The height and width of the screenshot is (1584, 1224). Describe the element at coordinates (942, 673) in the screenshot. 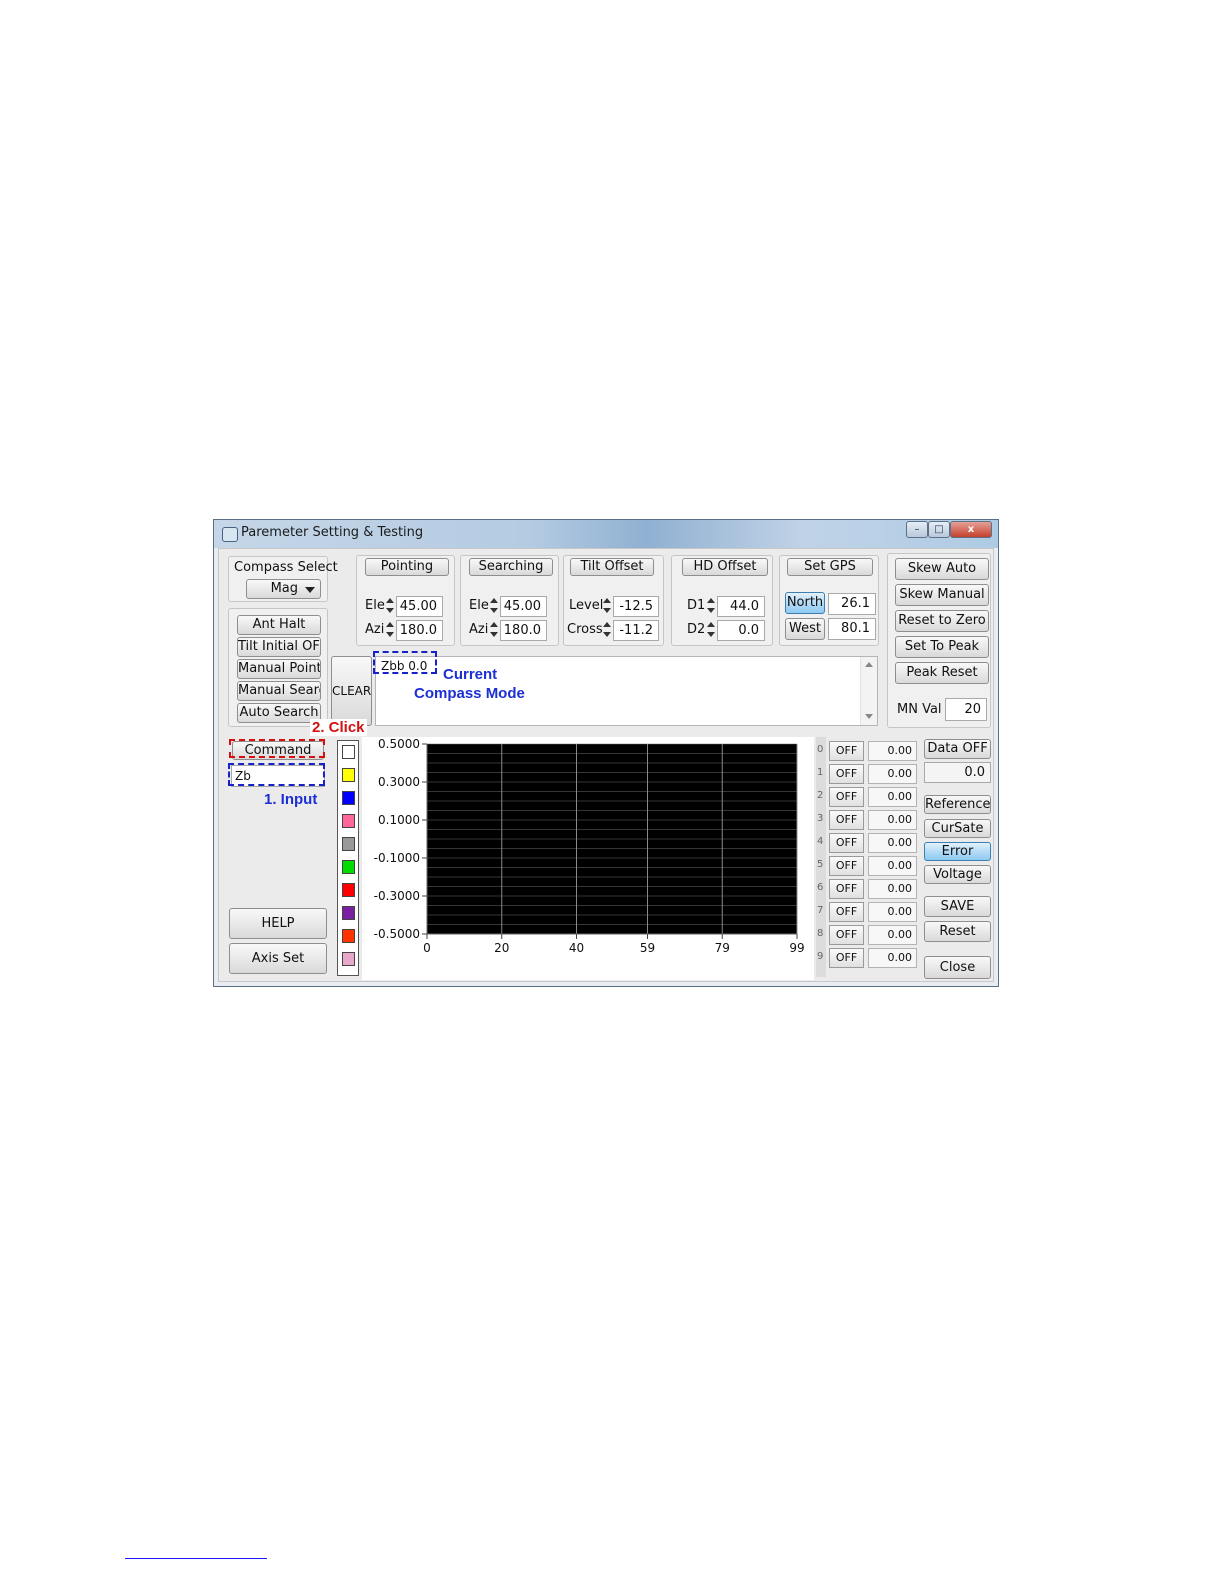

I see `peak-reset-button: Peak Reset` at that location.